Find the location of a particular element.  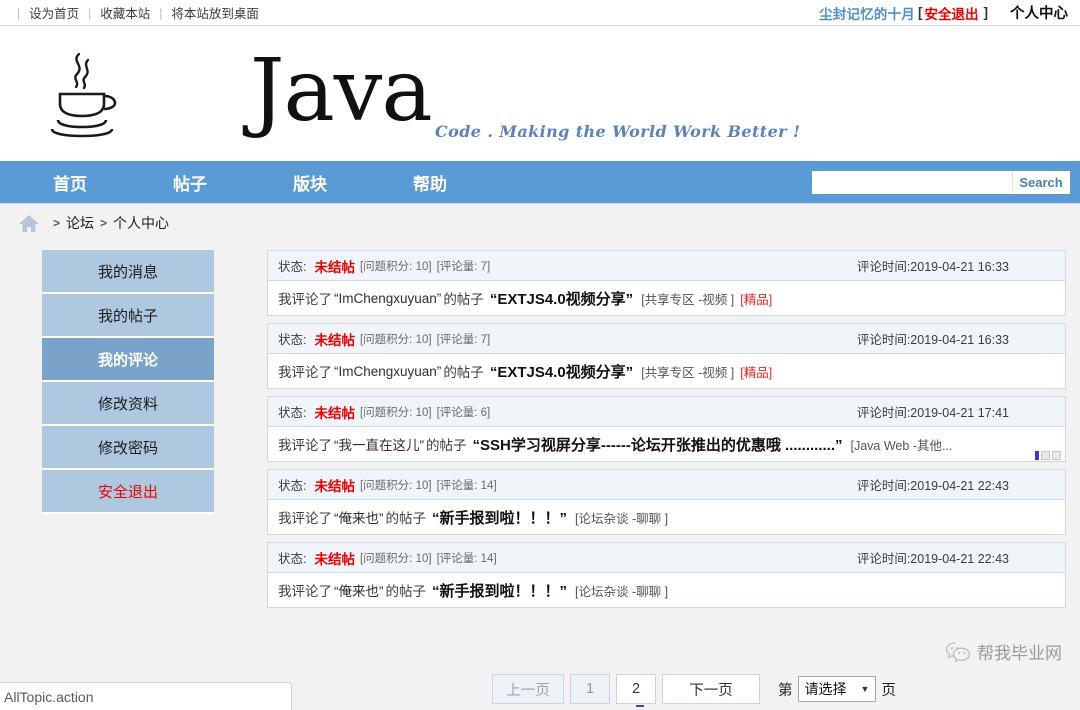

add-to-desktop-link: 将本站放到桌面 is located at coordinates (215, 12).